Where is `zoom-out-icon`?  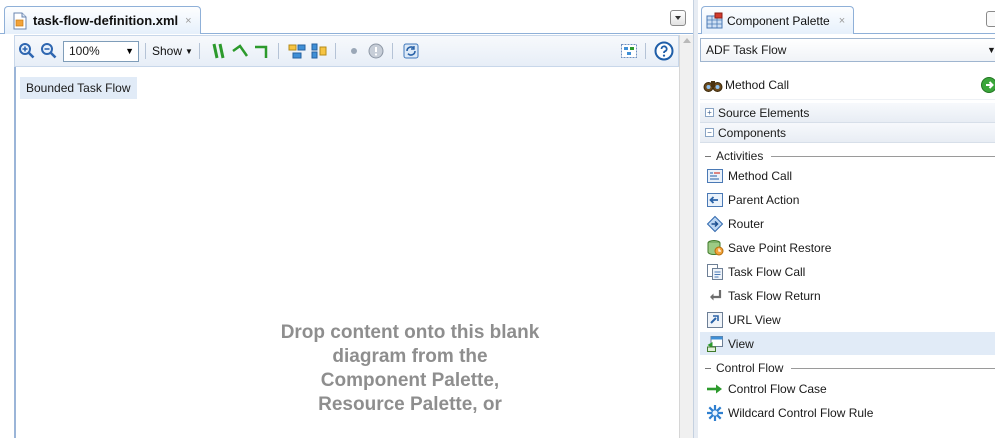 zoom-out-icon is located at coordinates (49, 51).